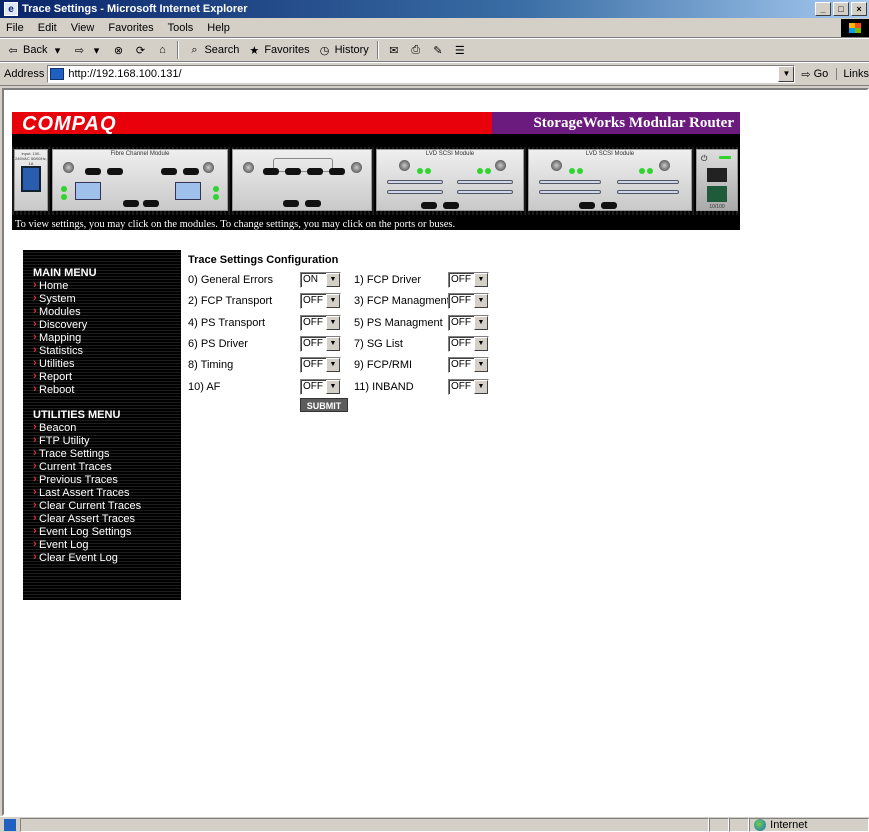  I want to click on menu-item-previous-traces: Previous Traces, so click(107, 480).